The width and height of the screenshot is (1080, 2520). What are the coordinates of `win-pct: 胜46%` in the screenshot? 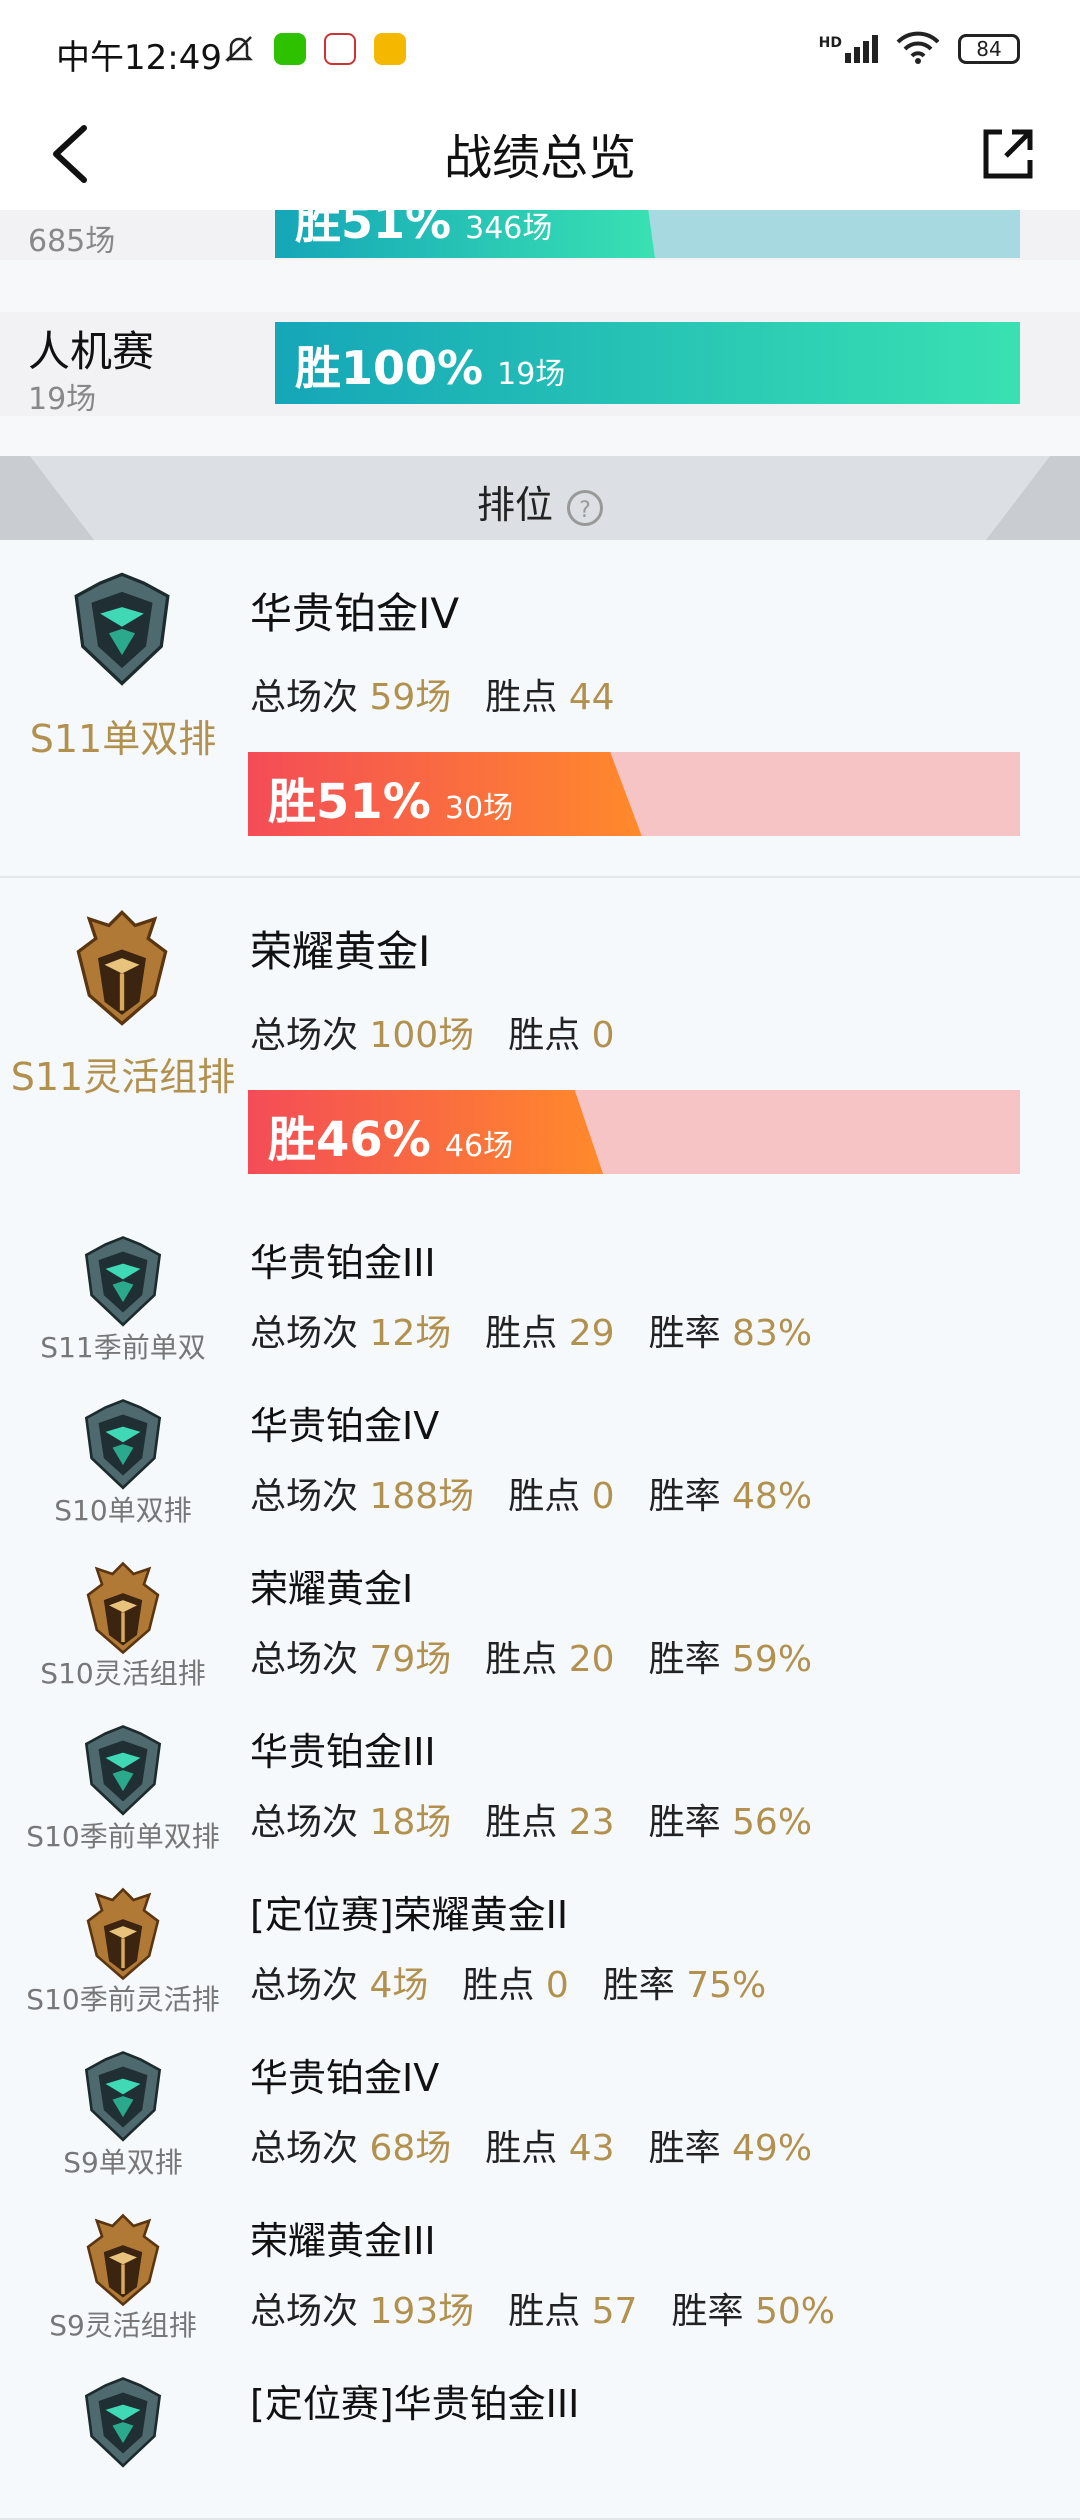 It's located at (349, 1140).